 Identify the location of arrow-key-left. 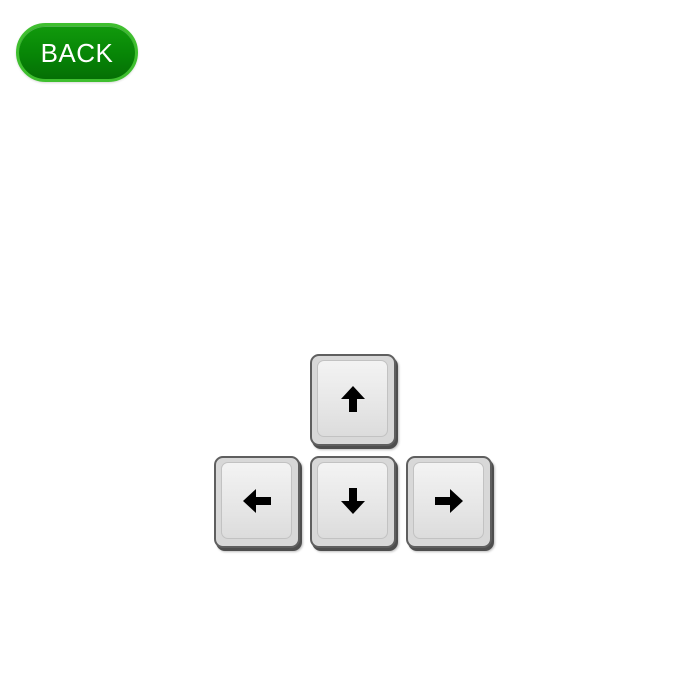
(257, 502).